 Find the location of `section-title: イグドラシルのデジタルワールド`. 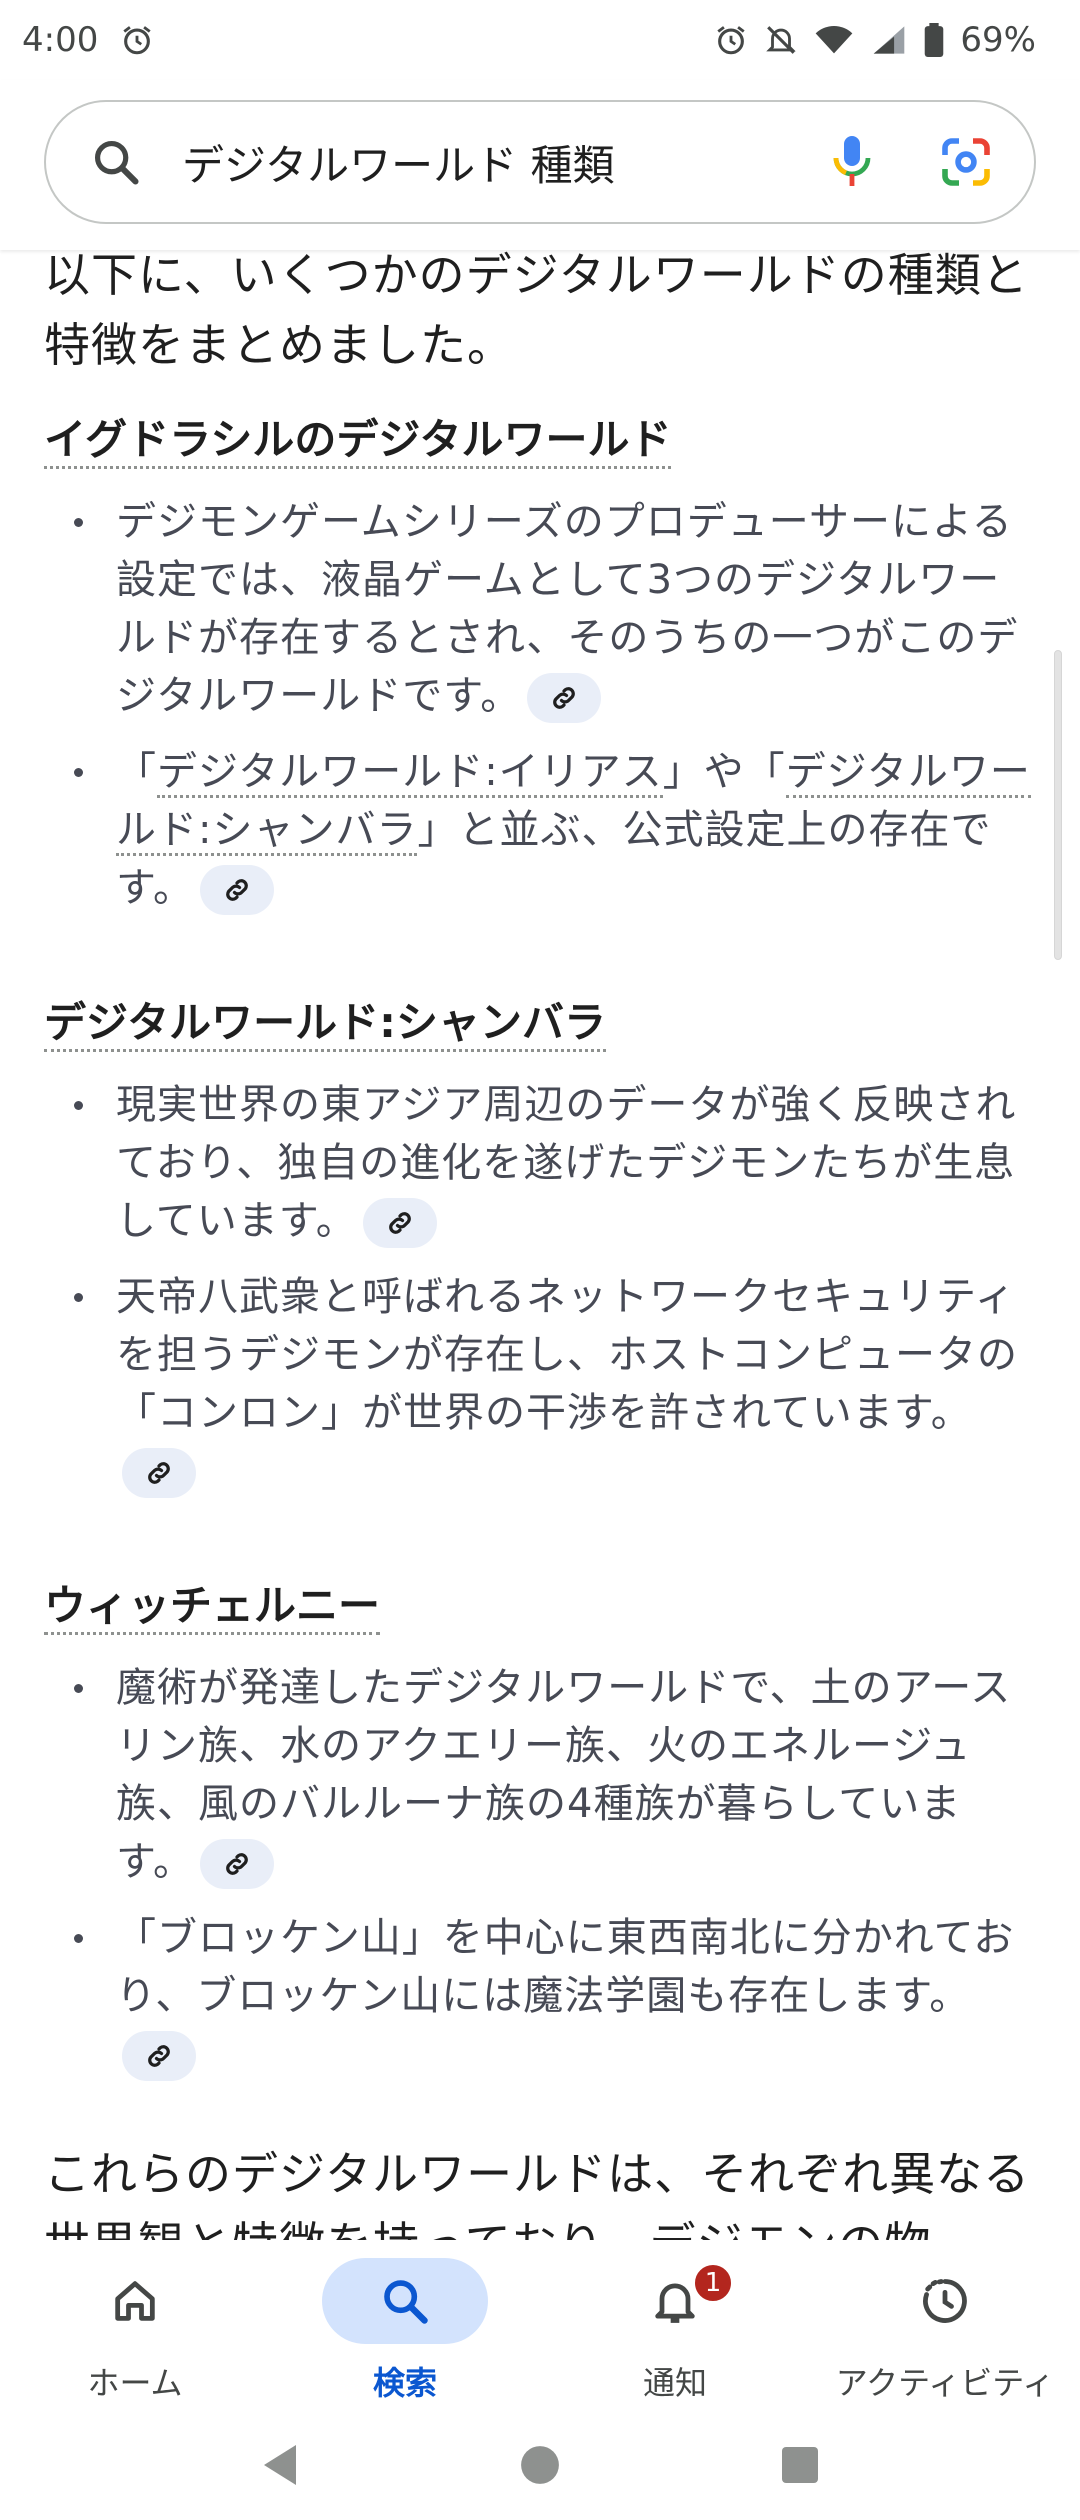

section-title: イグドラシルのデジタルワールド is located at coordinates (358, 441).